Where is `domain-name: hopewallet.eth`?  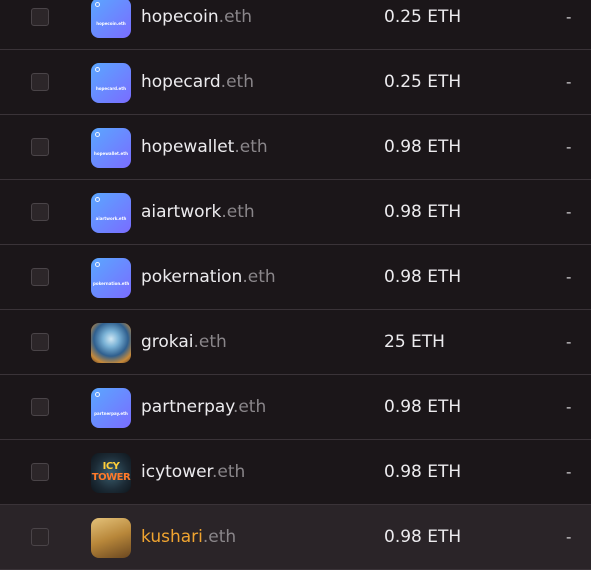 domain-name: hopewallet.eth is located at coordinates (204, 147).